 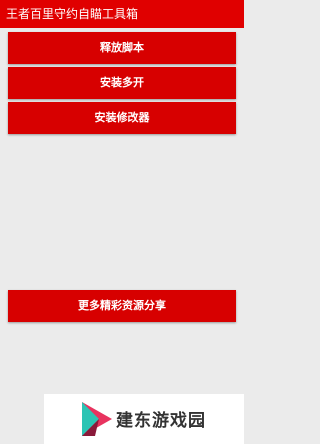 I want to click on watermark-banner: 建东游戏园, so click(x=144, y=419).